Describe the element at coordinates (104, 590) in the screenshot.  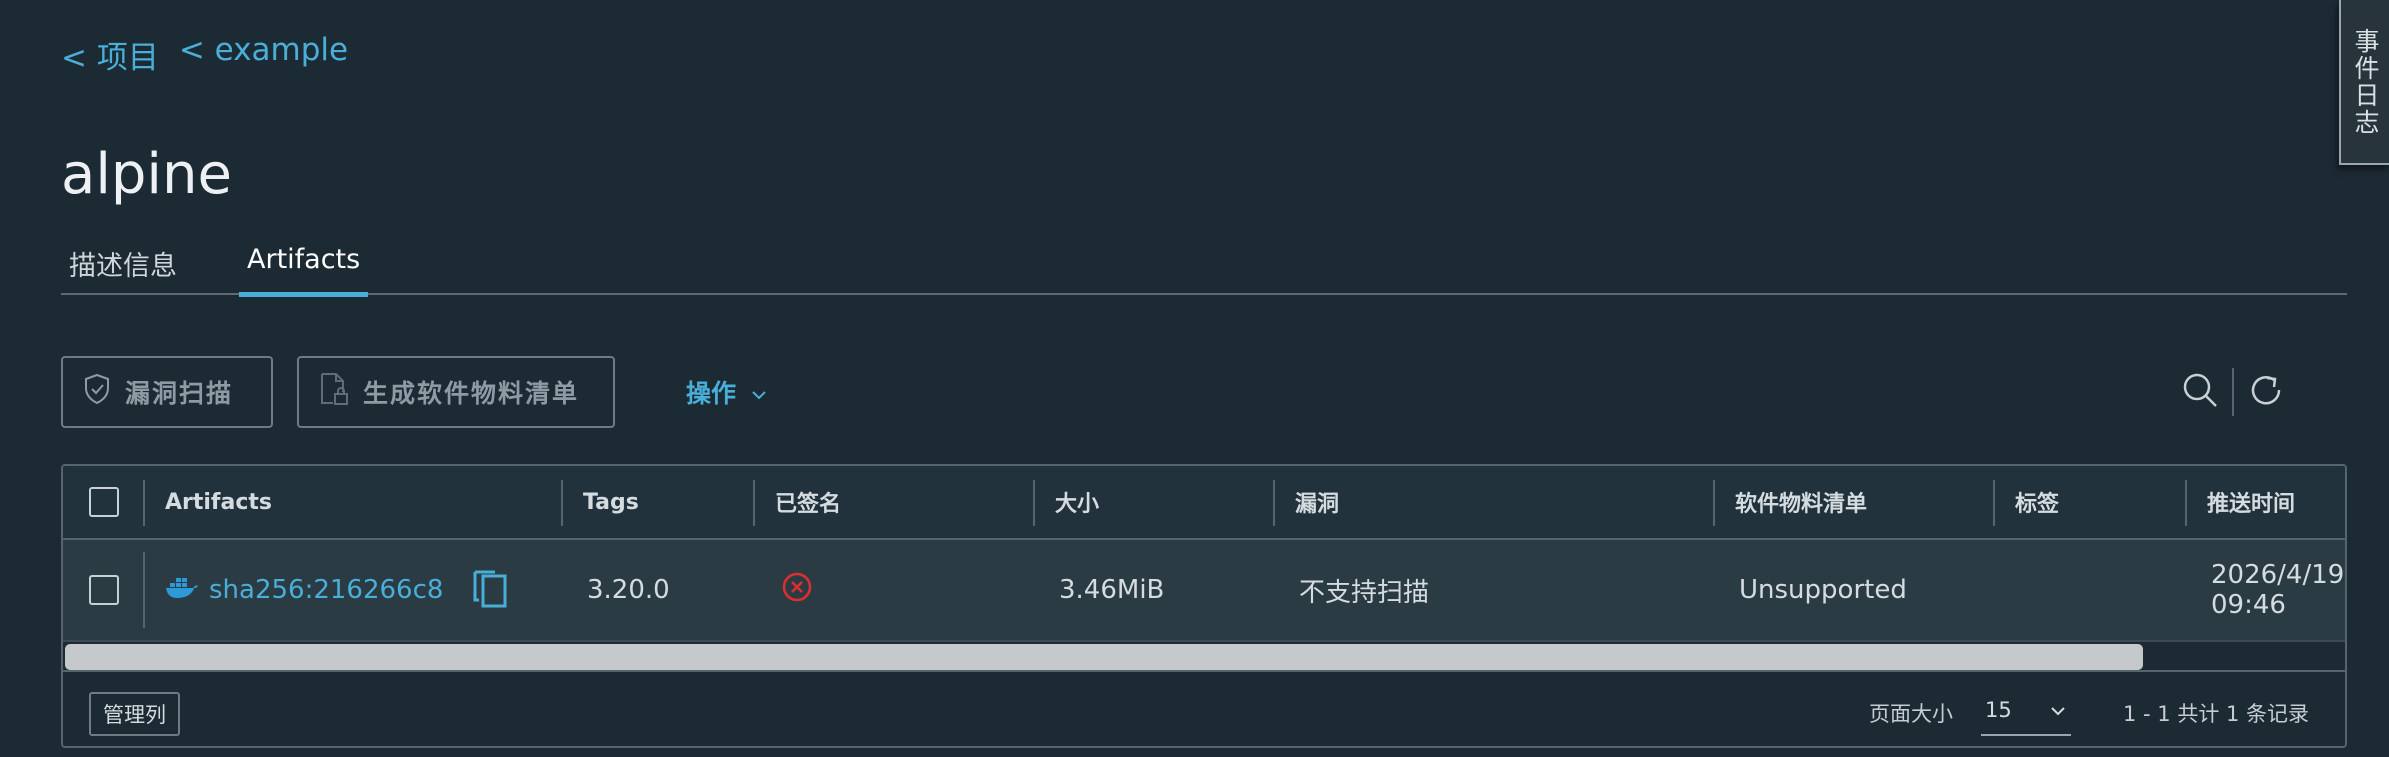
I see `row-select-checkbox` at that location.